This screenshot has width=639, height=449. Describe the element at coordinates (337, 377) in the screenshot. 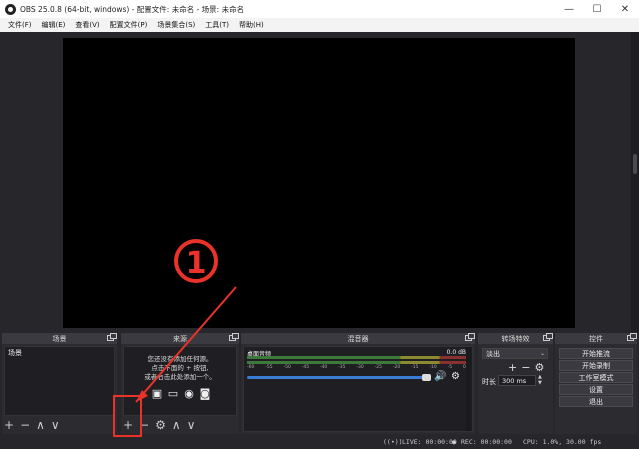

I see `volume-slider` at that location.